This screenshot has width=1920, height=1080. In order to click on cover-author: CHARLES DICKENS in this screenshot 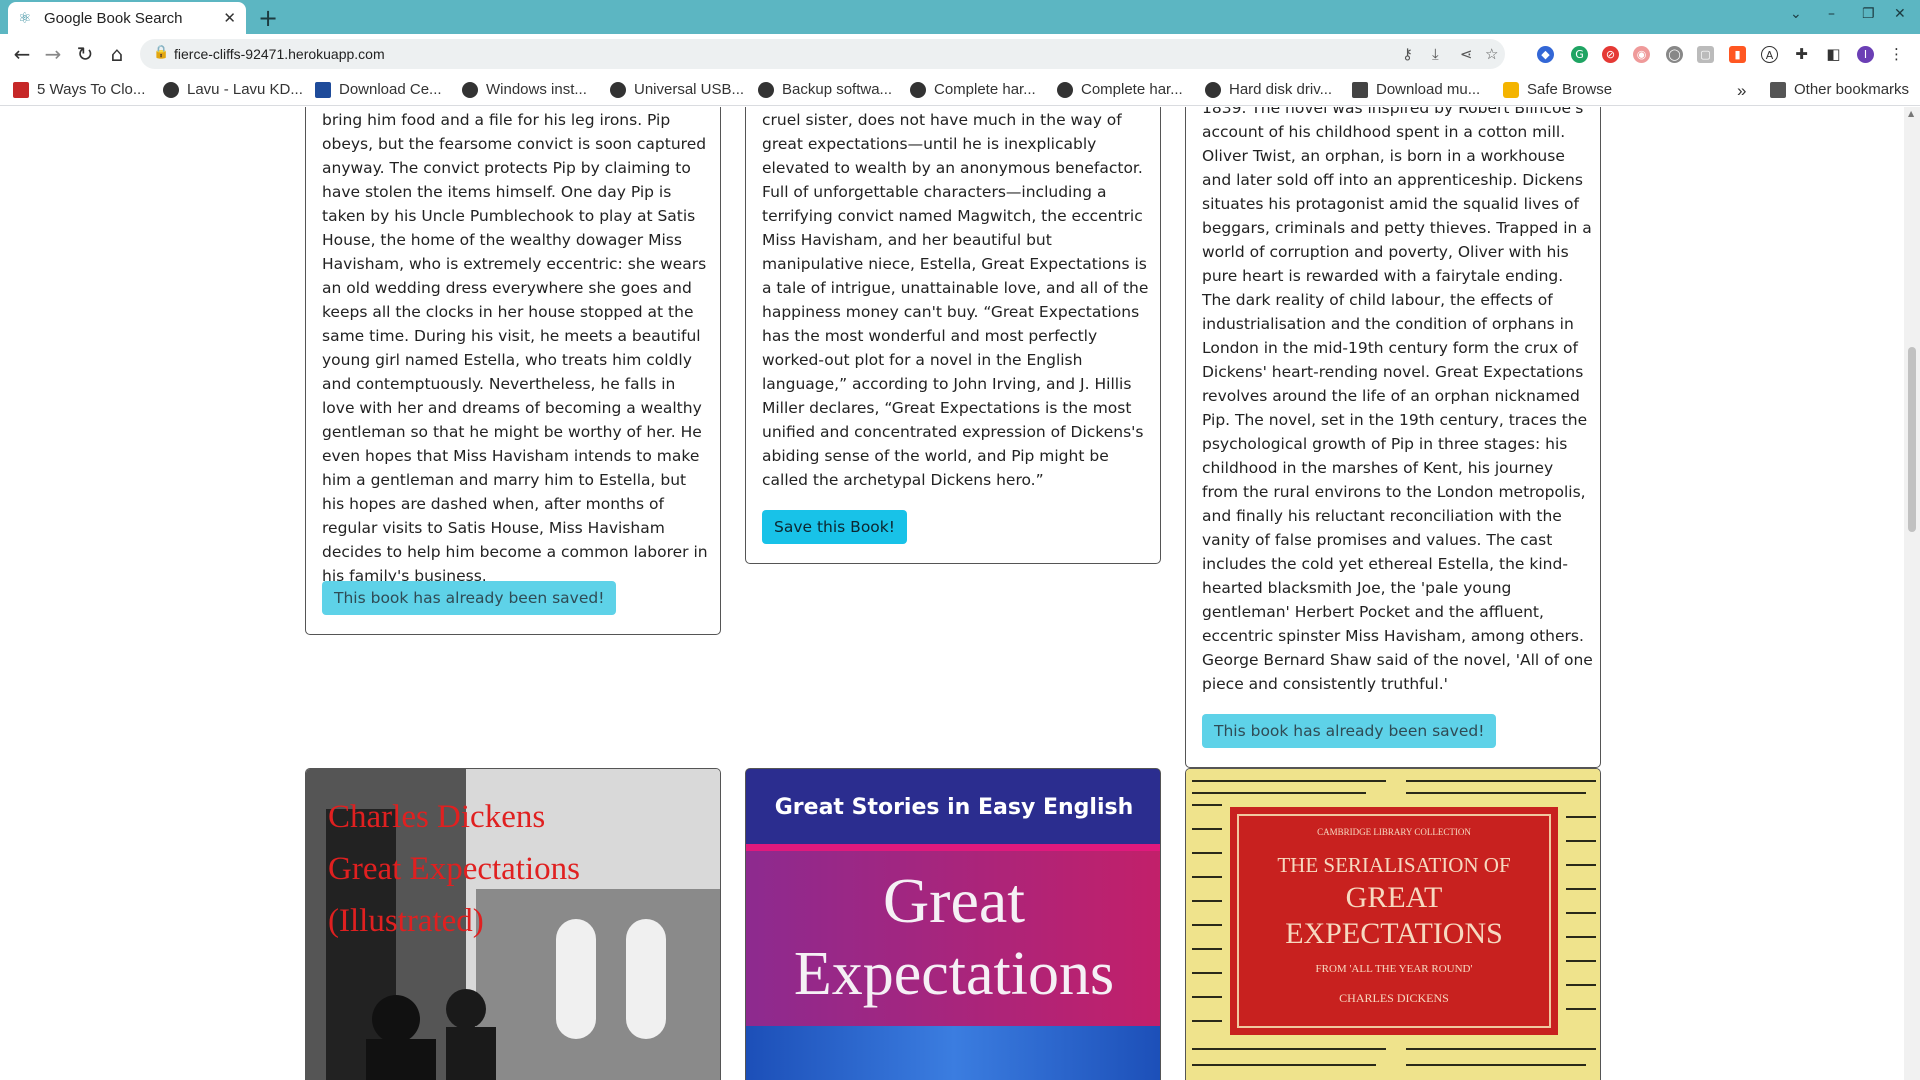, I will do `click(1394, 998)`.